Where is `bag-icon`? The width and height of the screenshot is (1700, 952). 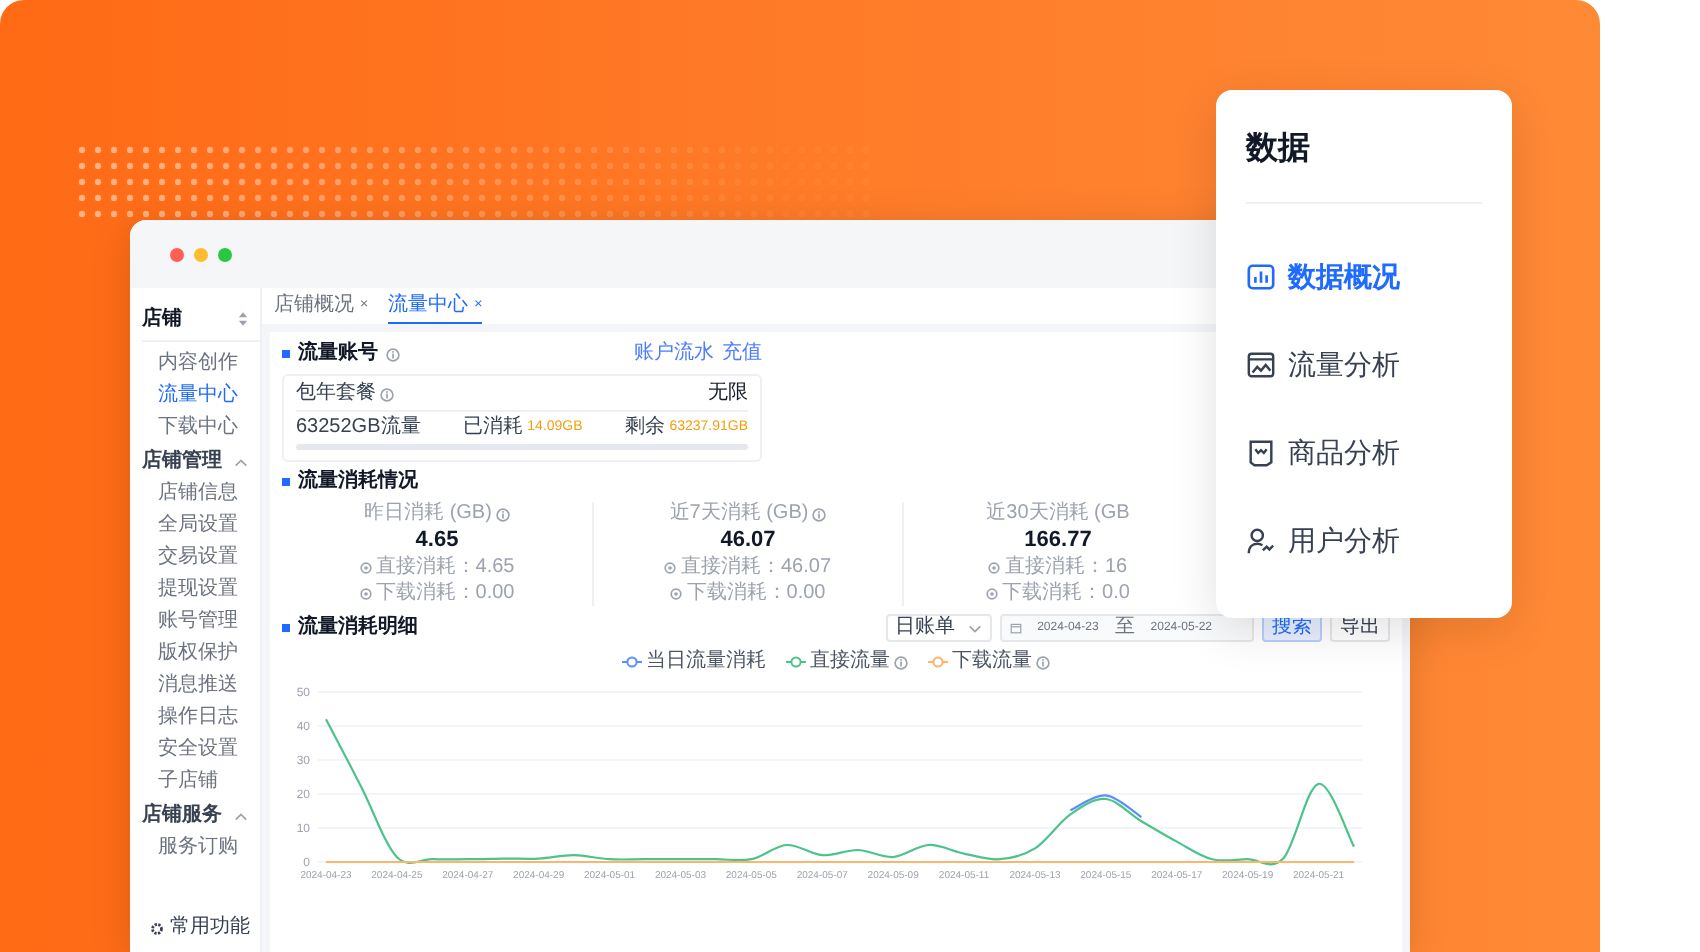
bag-icon is located at coordinates (1261, 452).